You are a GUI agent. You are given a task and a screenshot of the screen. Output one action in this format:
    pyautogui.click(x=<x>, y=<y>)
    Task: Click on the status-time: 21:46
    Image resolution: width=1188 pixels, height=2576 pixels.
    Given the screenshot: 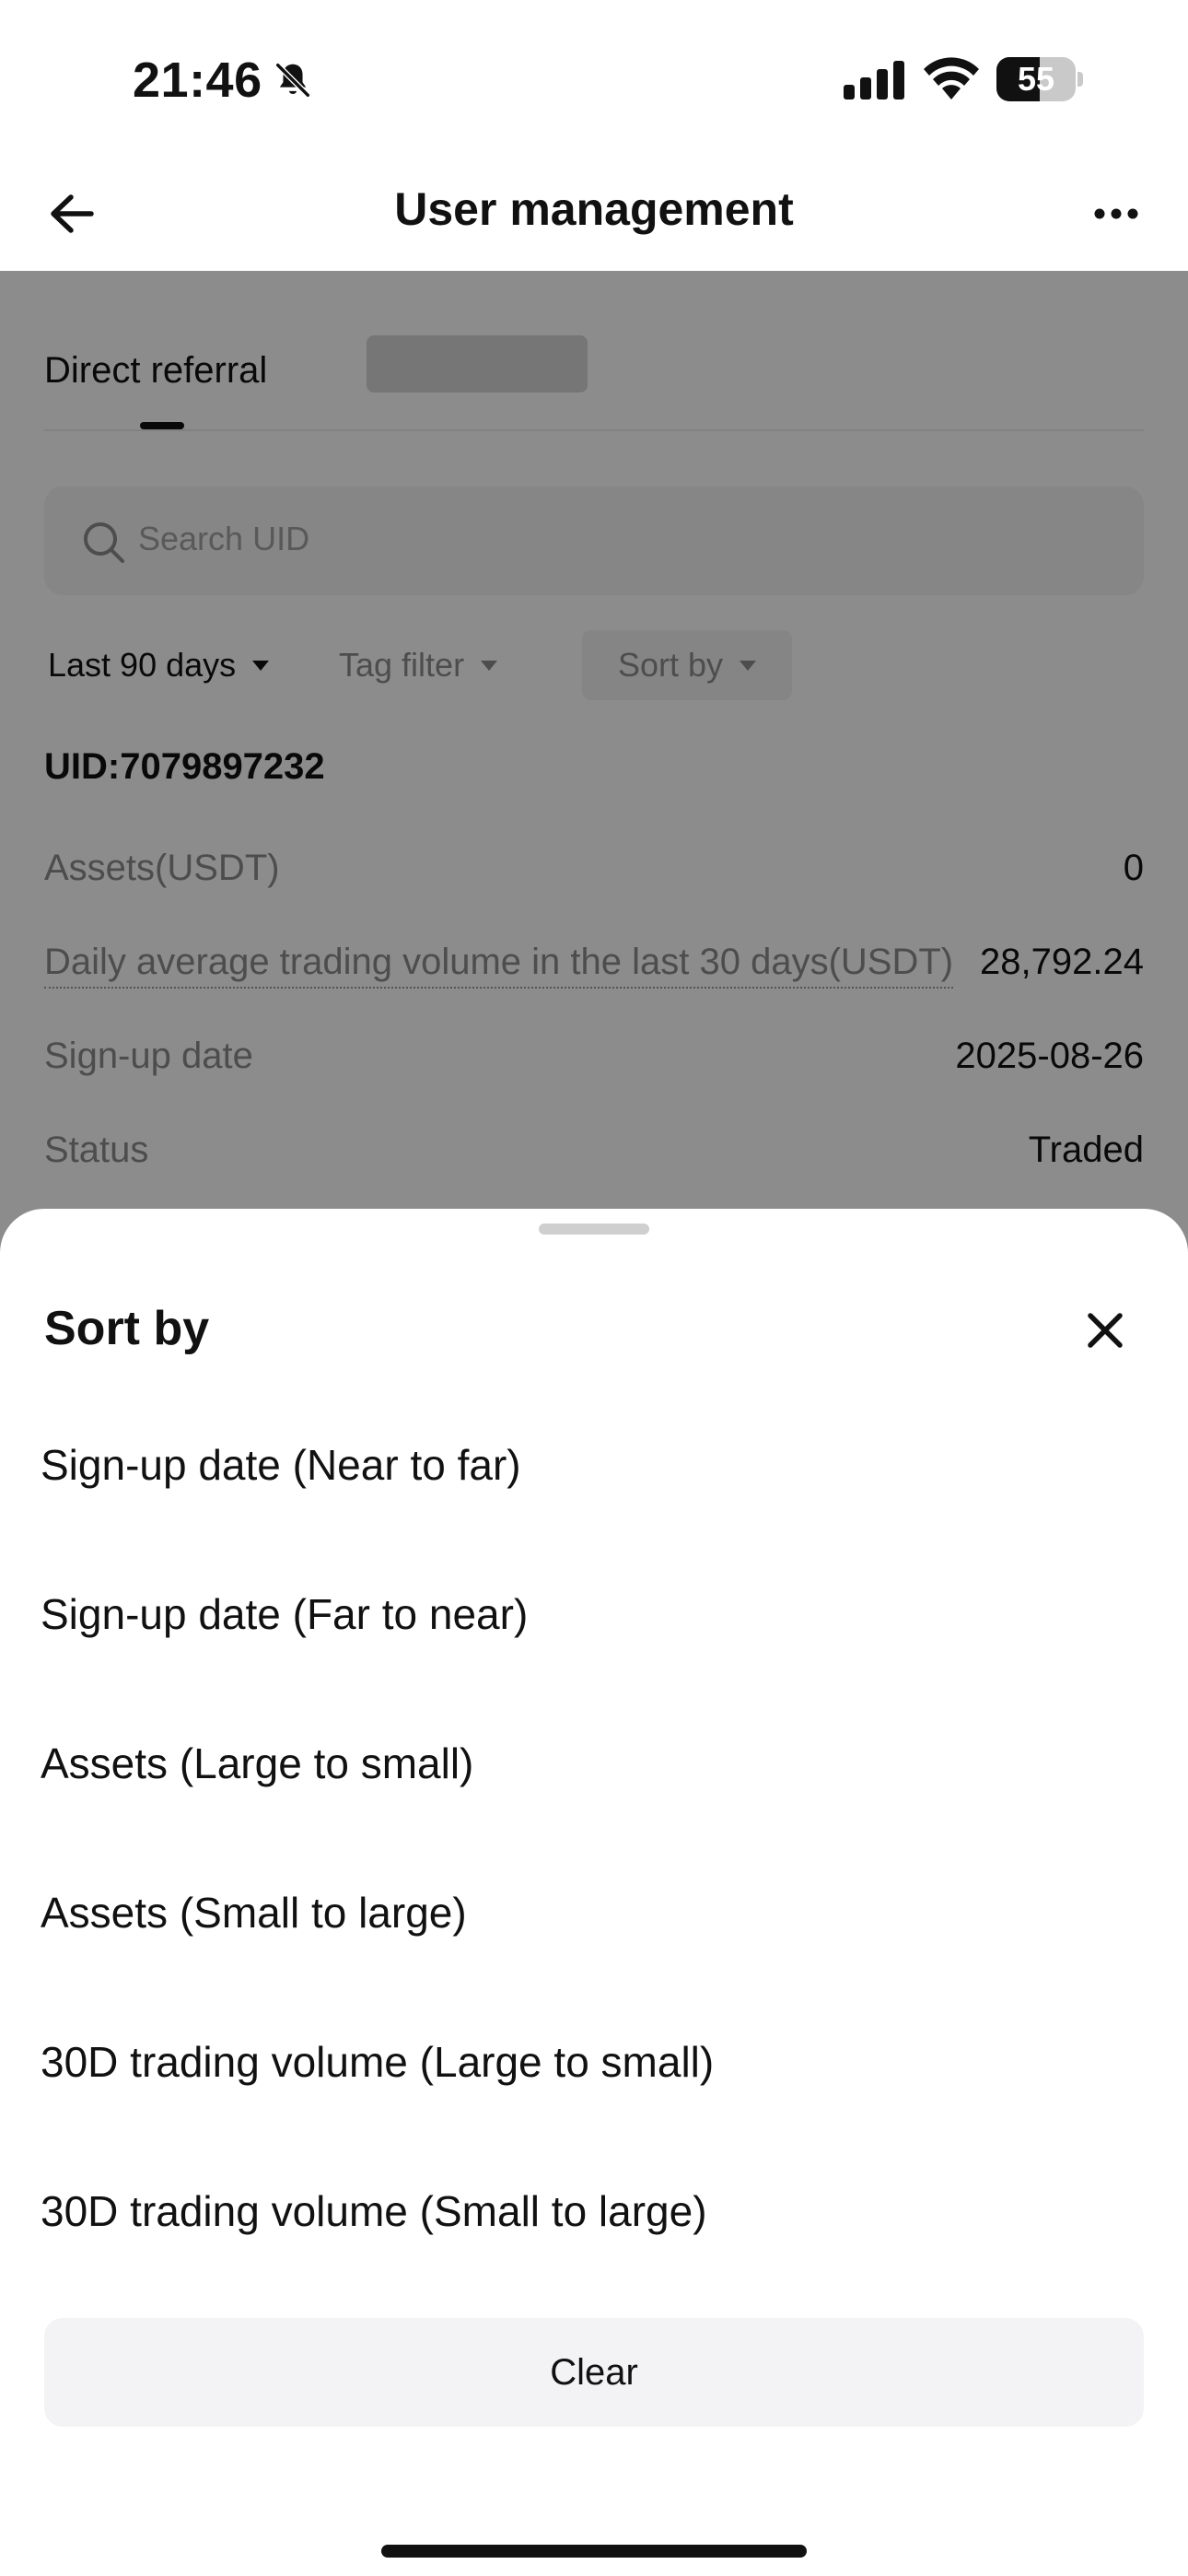 What is the action you would take?
    pyautogui.click(x=197, y=80)
    